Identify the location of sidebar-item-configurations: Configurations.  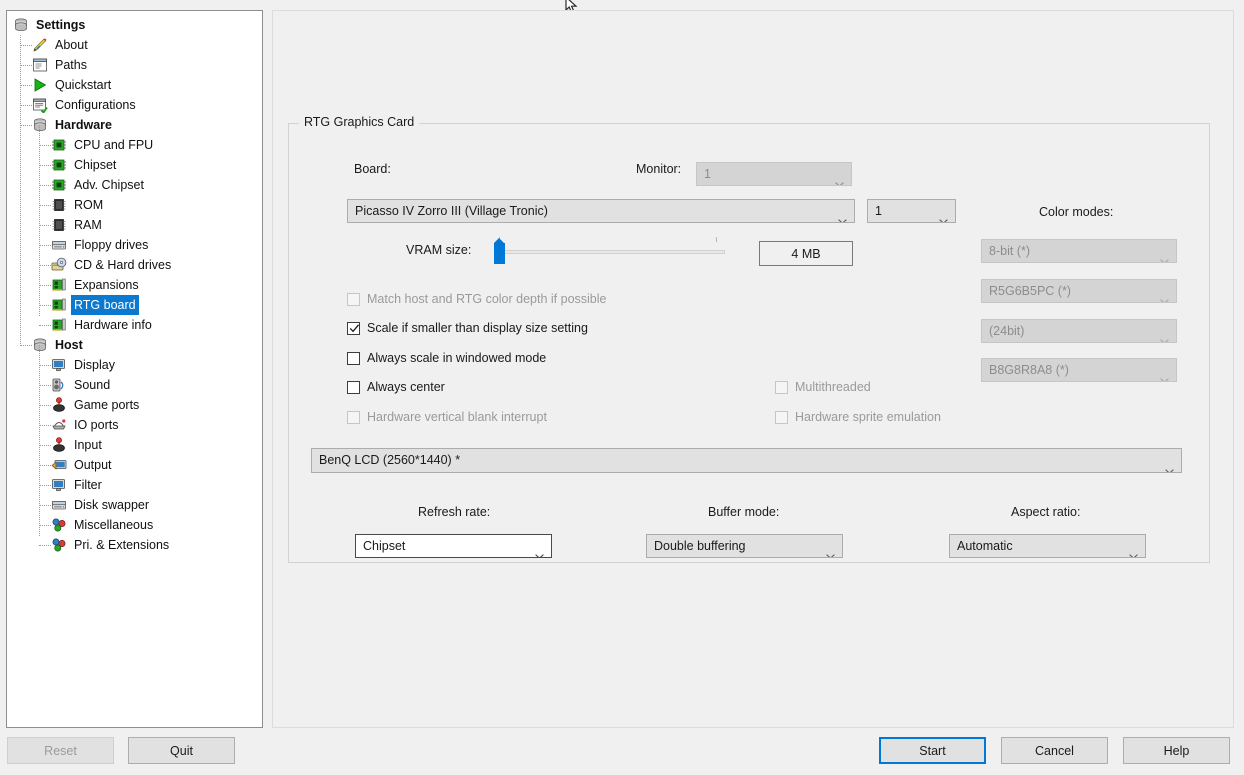
(134, 105).